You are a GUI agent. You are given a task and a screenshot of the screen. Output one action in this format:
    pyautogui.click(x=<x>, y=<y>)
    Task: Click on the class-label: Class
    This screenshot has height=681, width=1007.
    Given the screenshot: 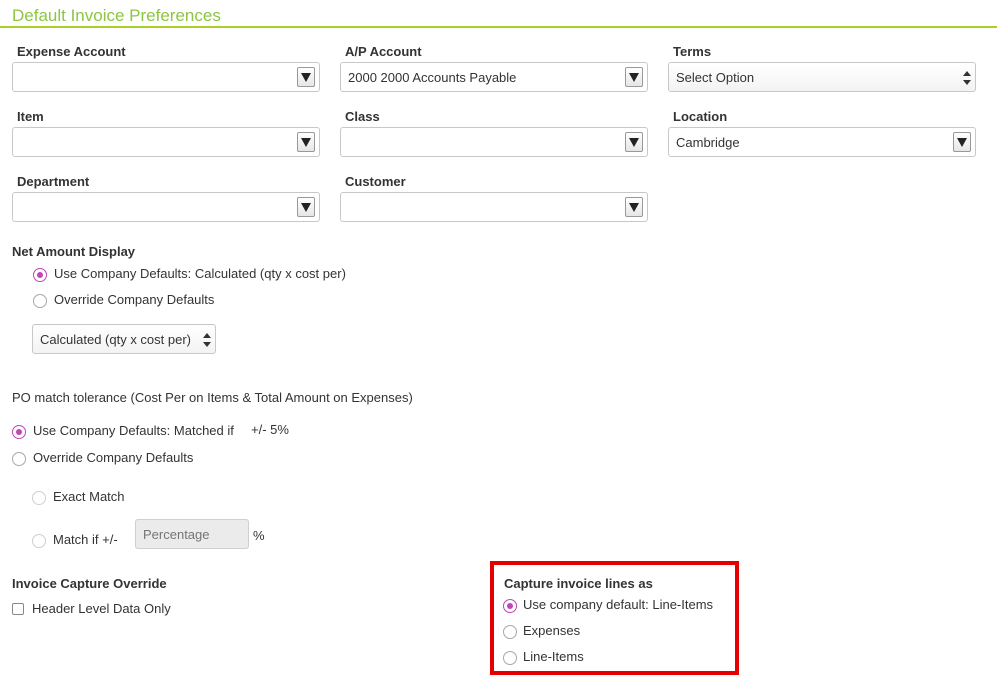 What is the action you would take?
    pyautogui.click(x=362, y=116)
    